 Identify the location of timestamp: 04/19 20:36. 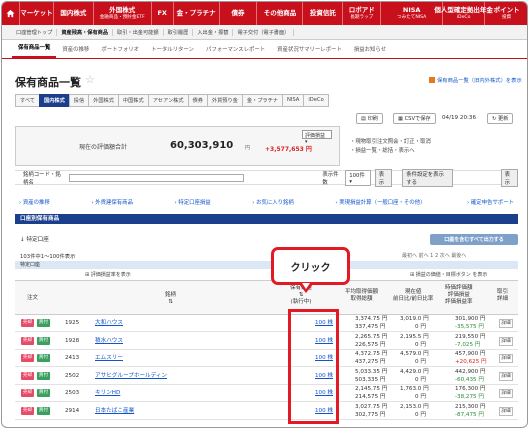
(459, 118).